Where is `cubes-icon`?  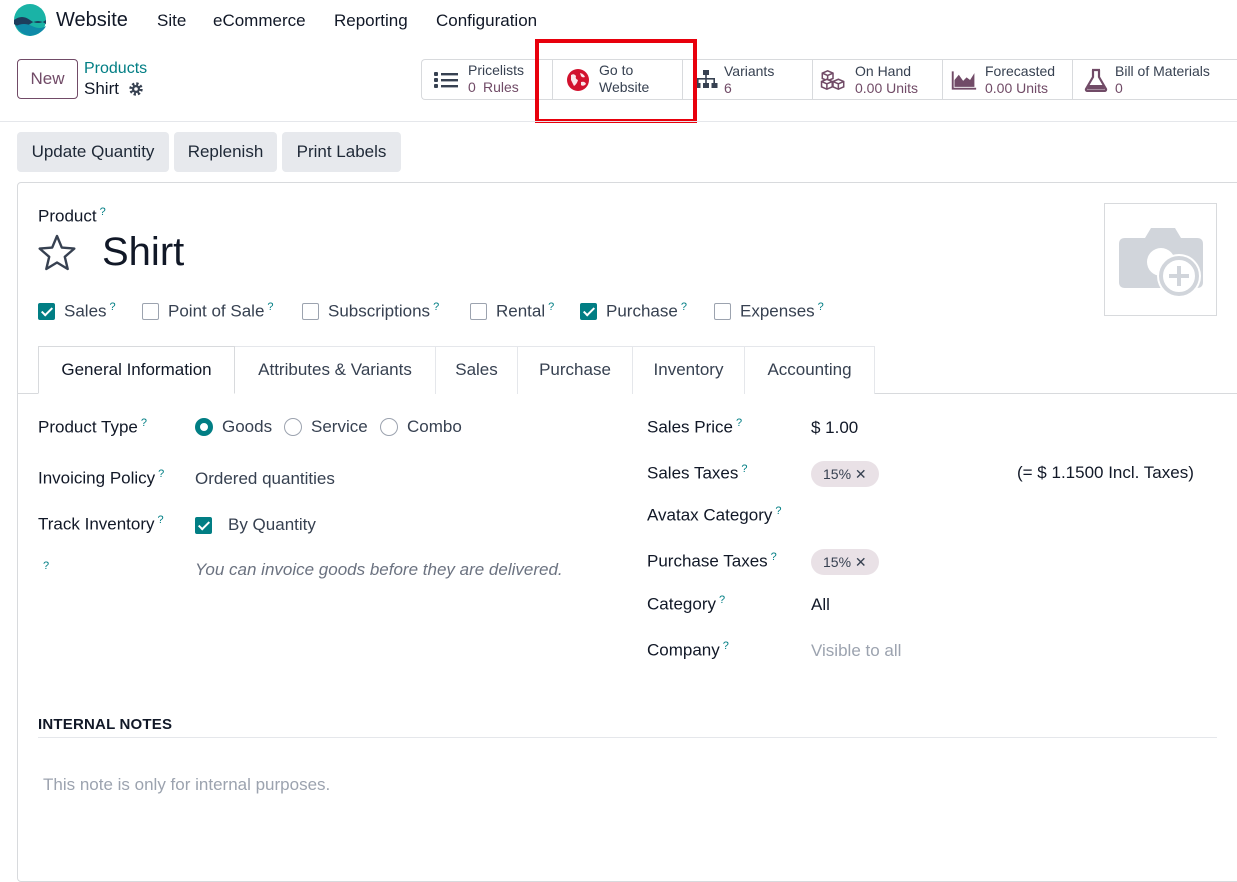 cubes-icon is located at coordinates (832, 80).